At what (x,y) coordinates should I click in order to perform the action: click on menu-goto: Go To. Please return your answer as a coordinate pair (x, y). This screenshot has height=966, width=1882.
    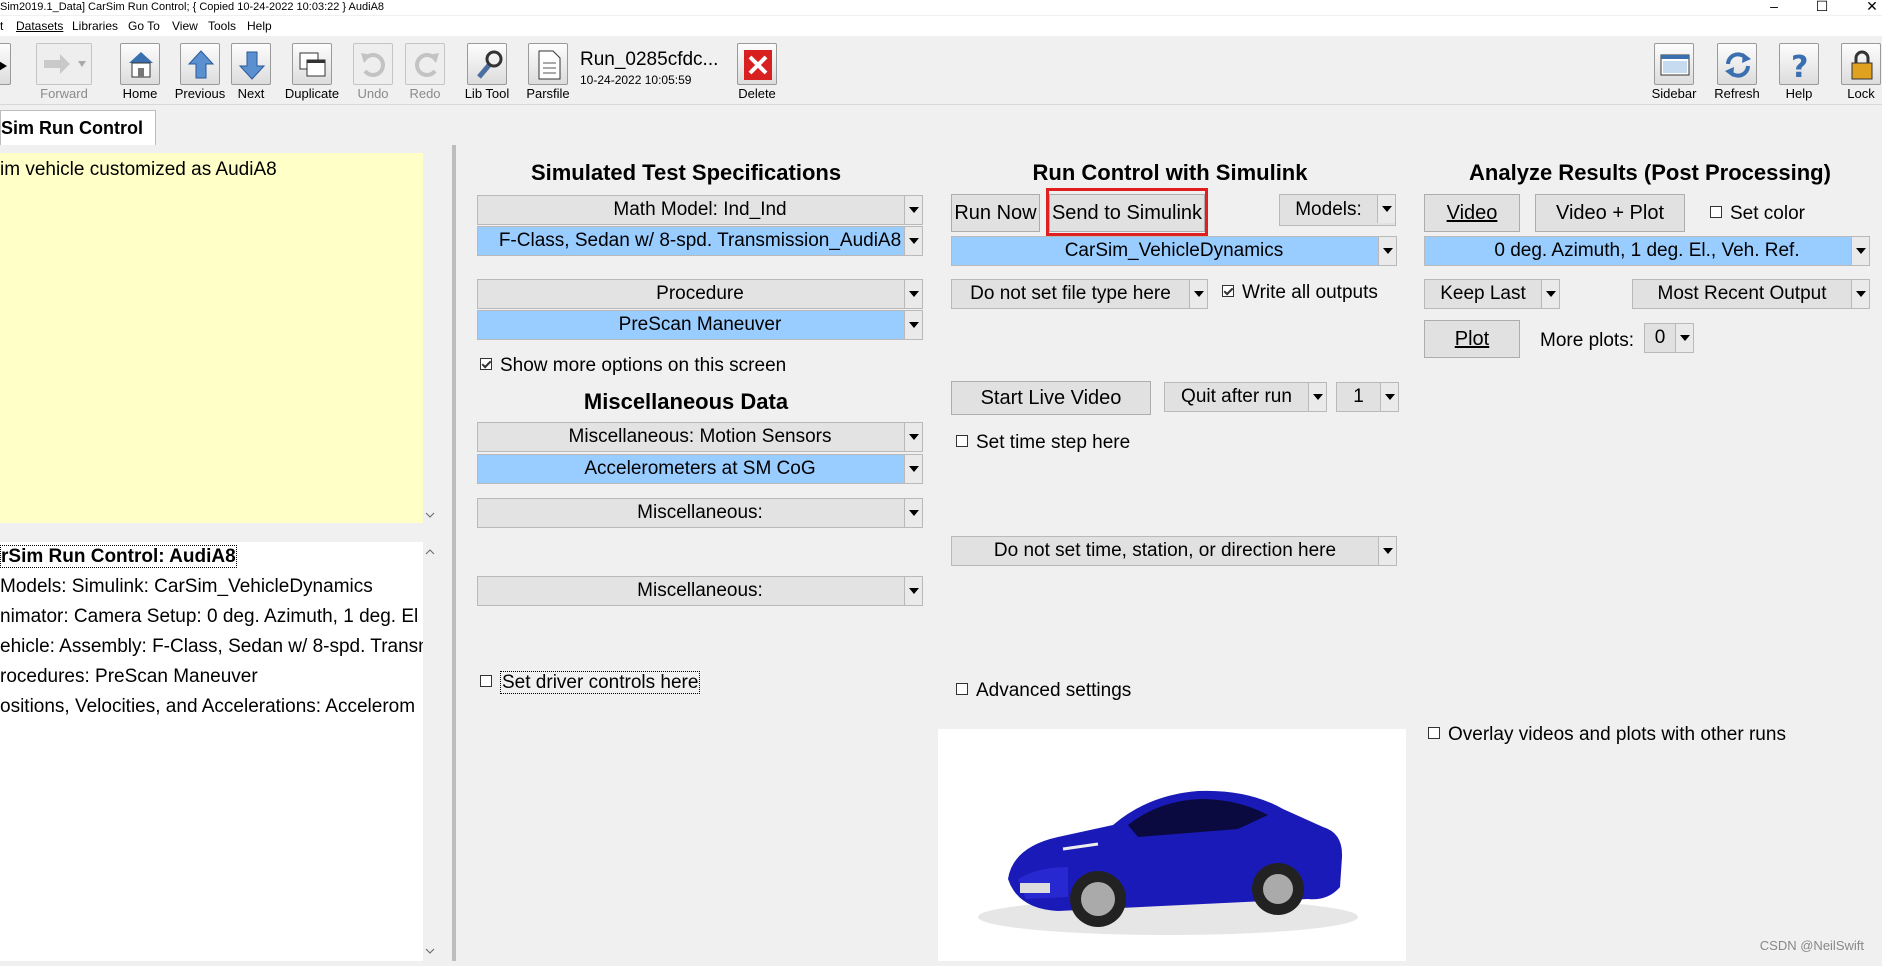
    Looking at the image, I should click on (144, 26).